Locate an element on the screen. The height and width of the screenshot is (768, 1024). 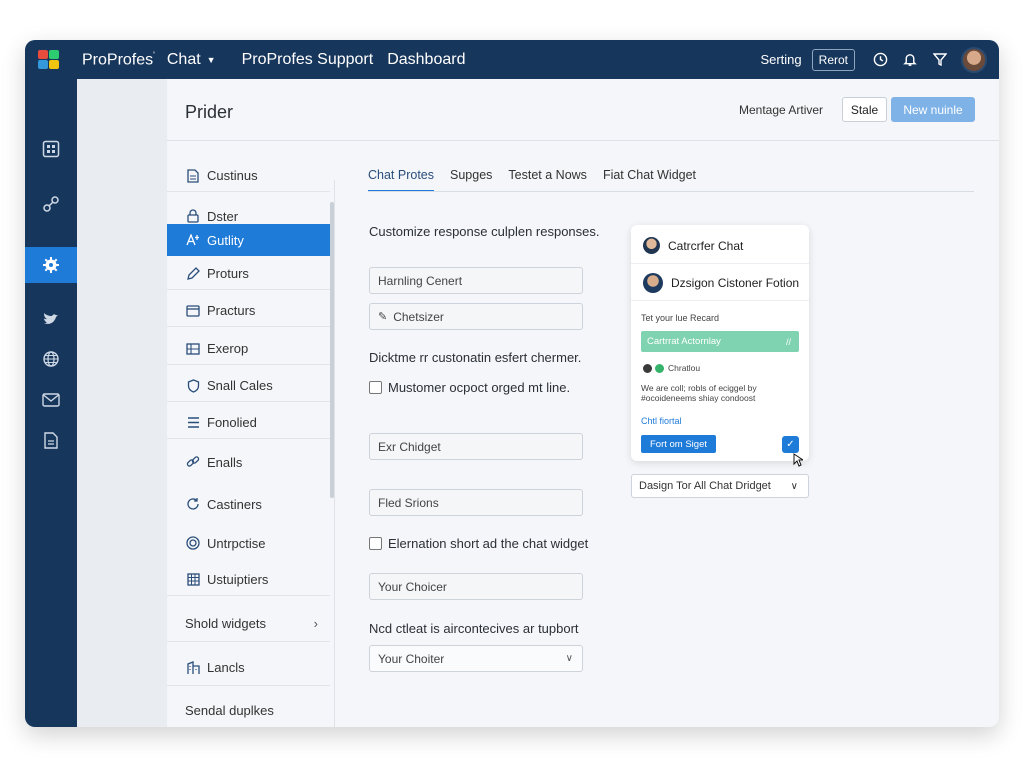
preview-divider is located at coordinates (720, 300).